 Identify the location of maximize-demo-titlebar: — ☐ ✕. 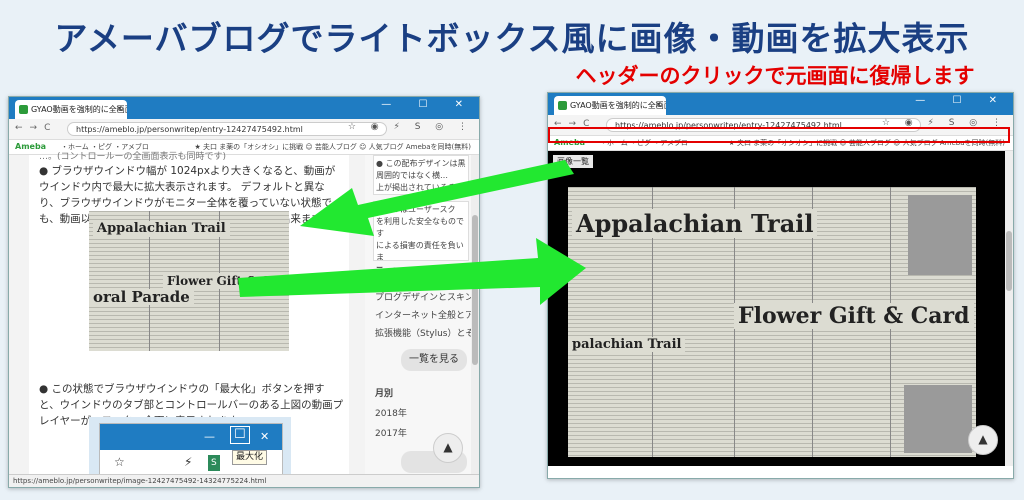
(191, 437).